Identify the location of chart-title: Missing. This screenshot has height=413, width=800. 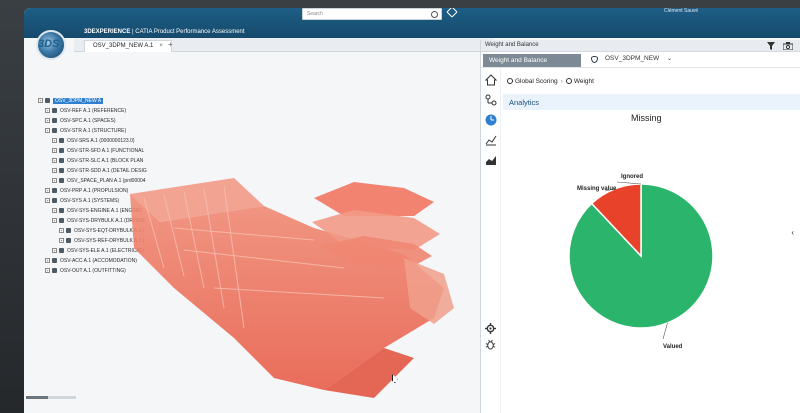
(646, 118).